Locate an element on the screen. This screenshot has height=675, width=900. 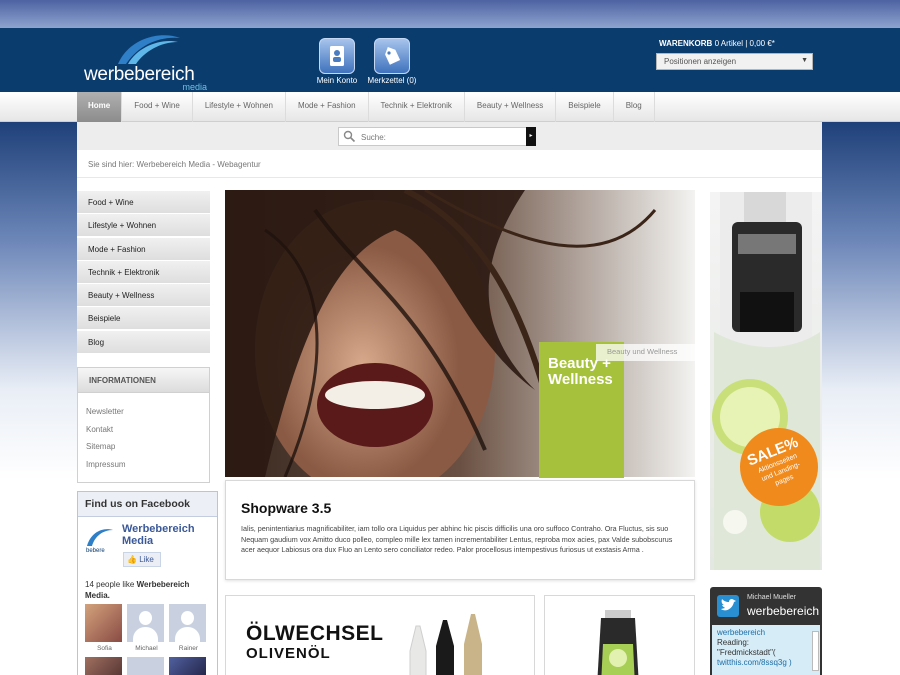
cart-select-value: Positionen anzeigen is located at coordinates (700, 61).